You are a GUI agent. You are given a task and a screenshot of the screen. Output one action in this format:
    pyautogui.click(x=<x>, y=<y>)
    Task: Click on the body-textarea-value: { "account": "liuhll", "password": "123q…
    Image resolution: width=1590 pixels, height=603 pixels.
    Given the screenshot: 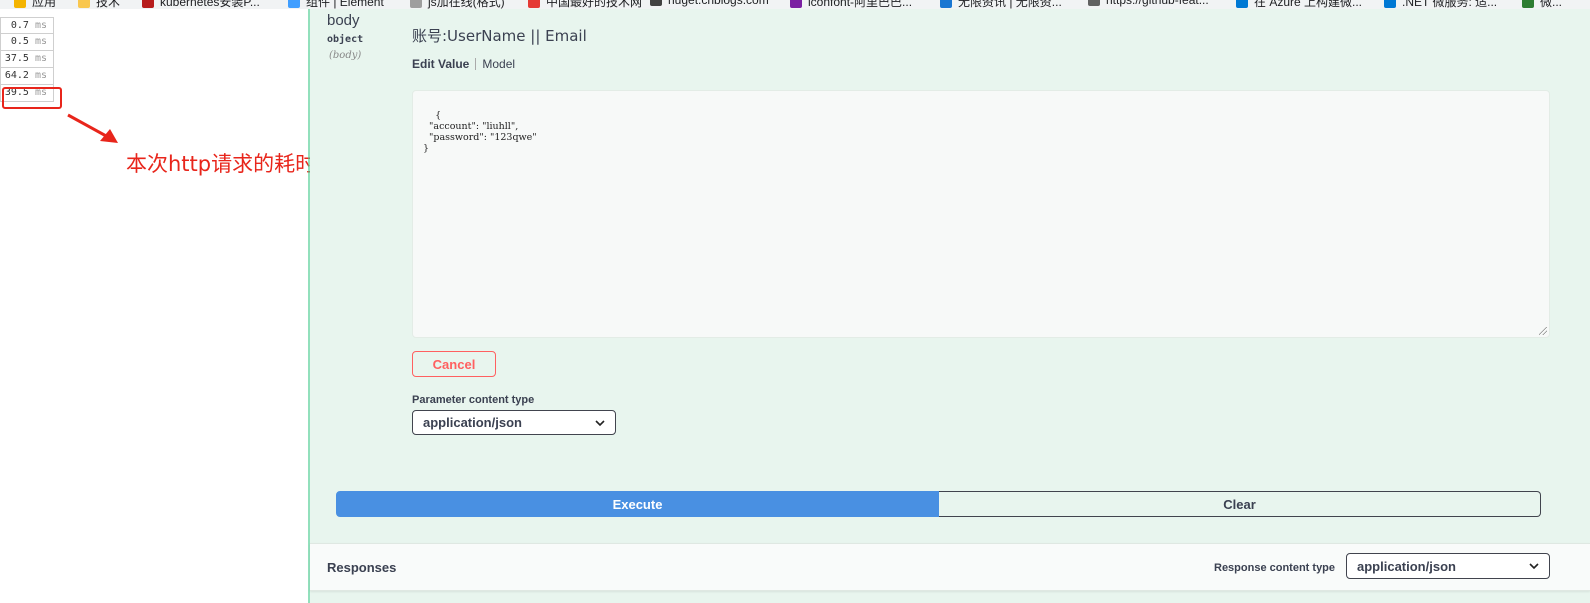 What is the action you would take?
    pyautogui.click(x=480, y=132)
    